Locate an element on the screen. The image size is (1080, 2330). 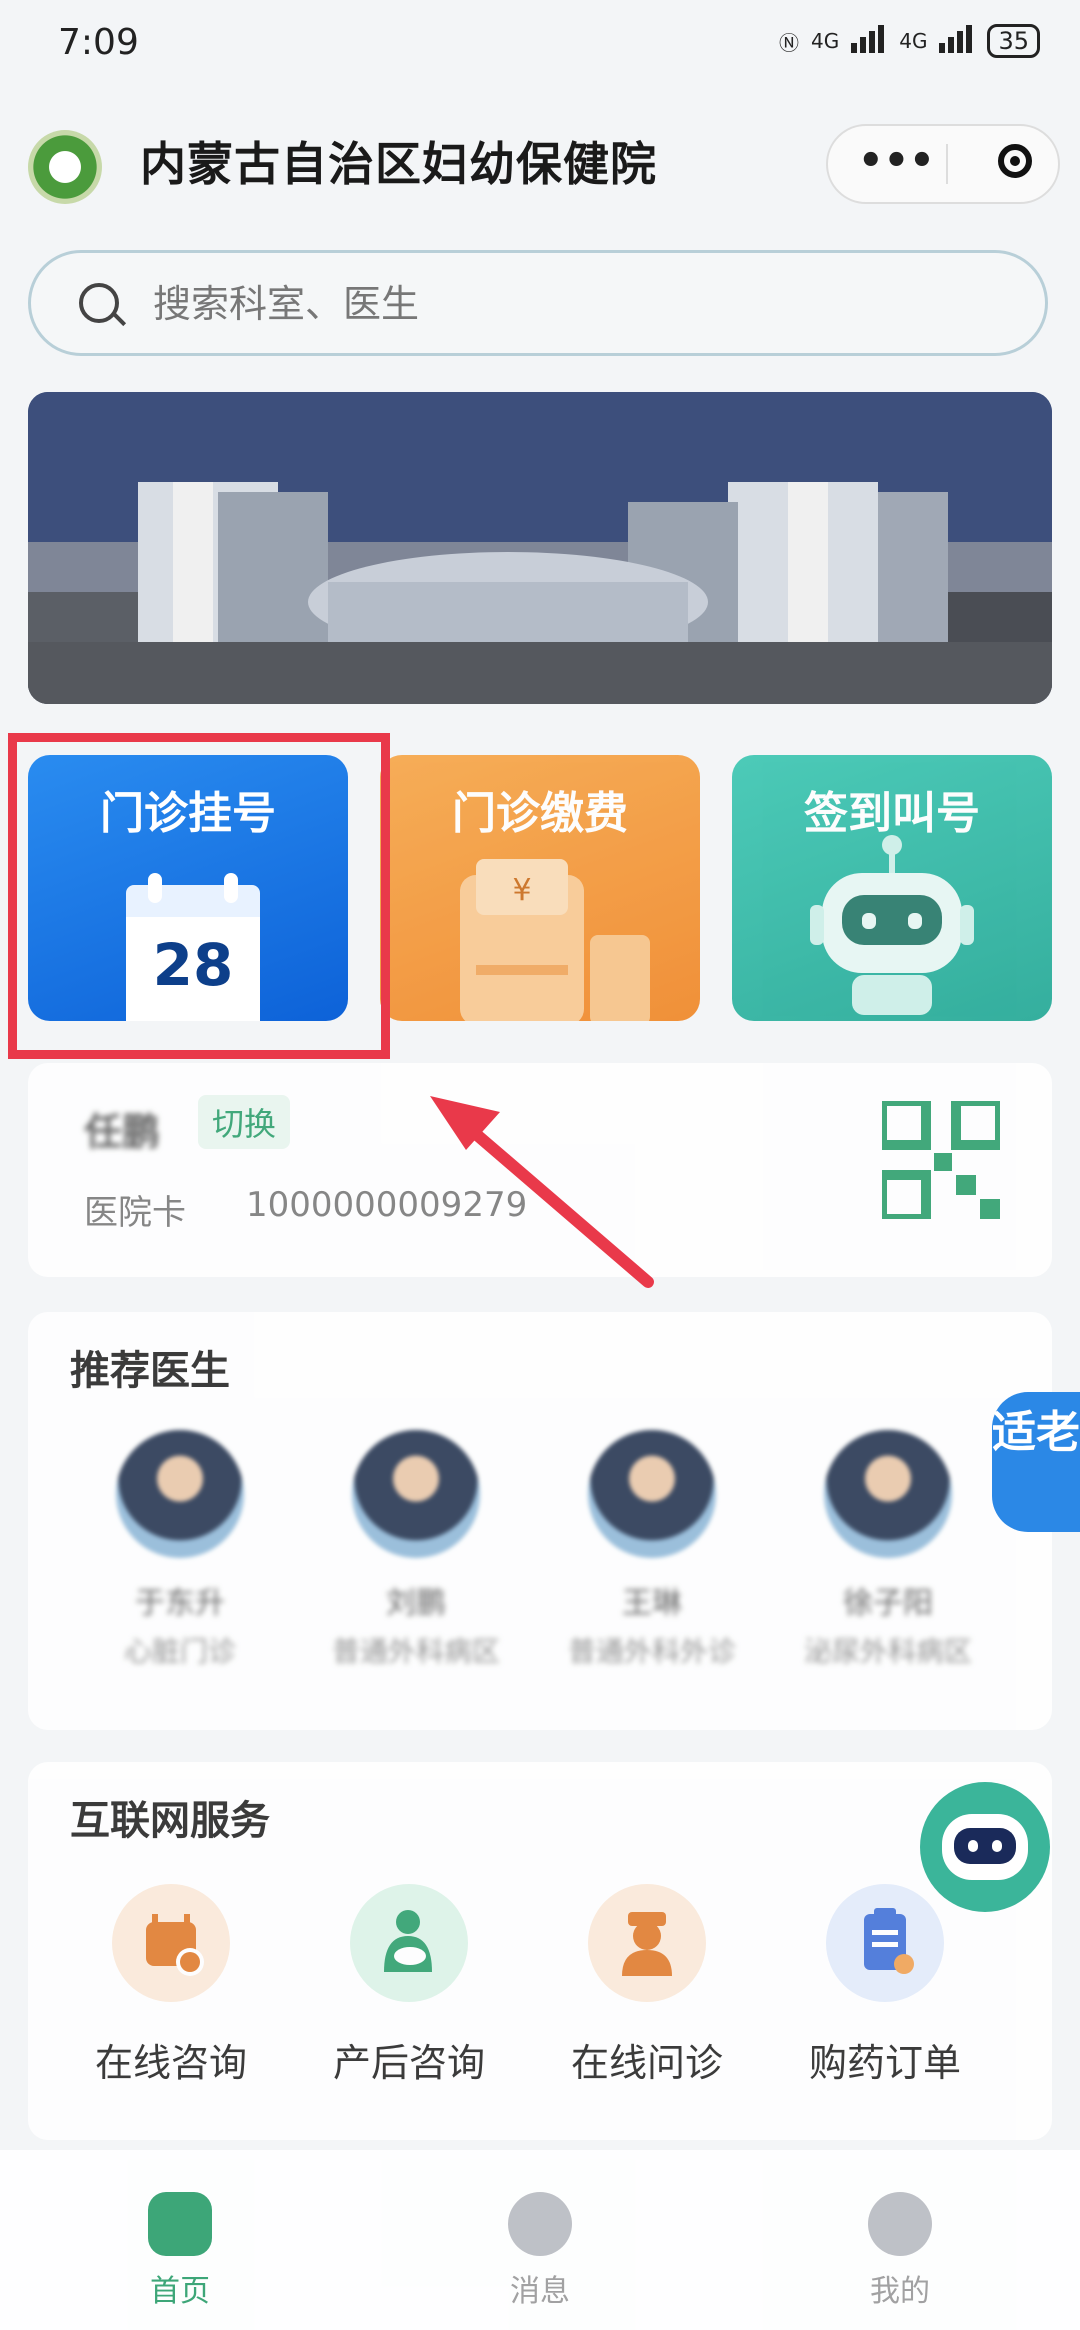
switch-patient-button: 切换 is located at coordinates (244, 1122).